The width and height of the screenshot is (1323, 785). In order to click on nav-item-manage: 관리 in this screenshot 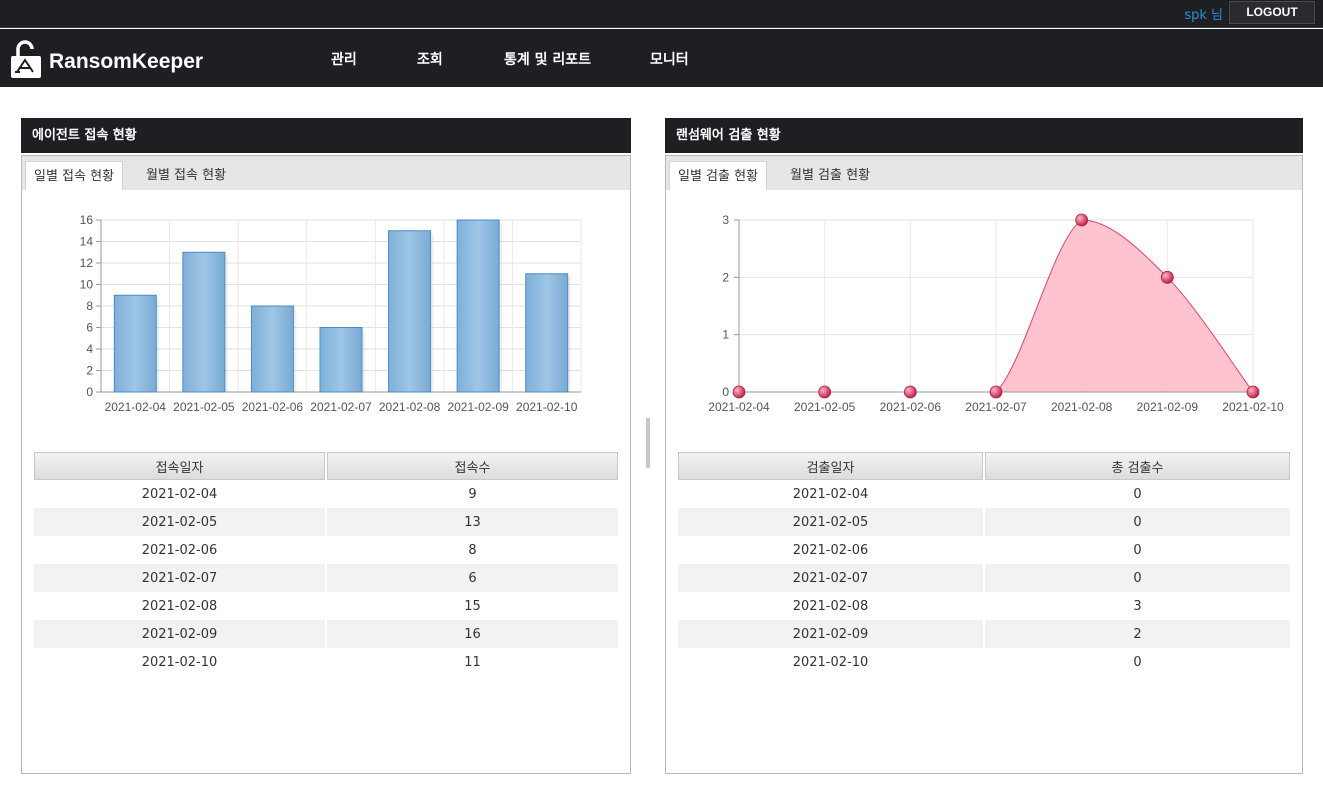, I will do `click(344, 59)`.